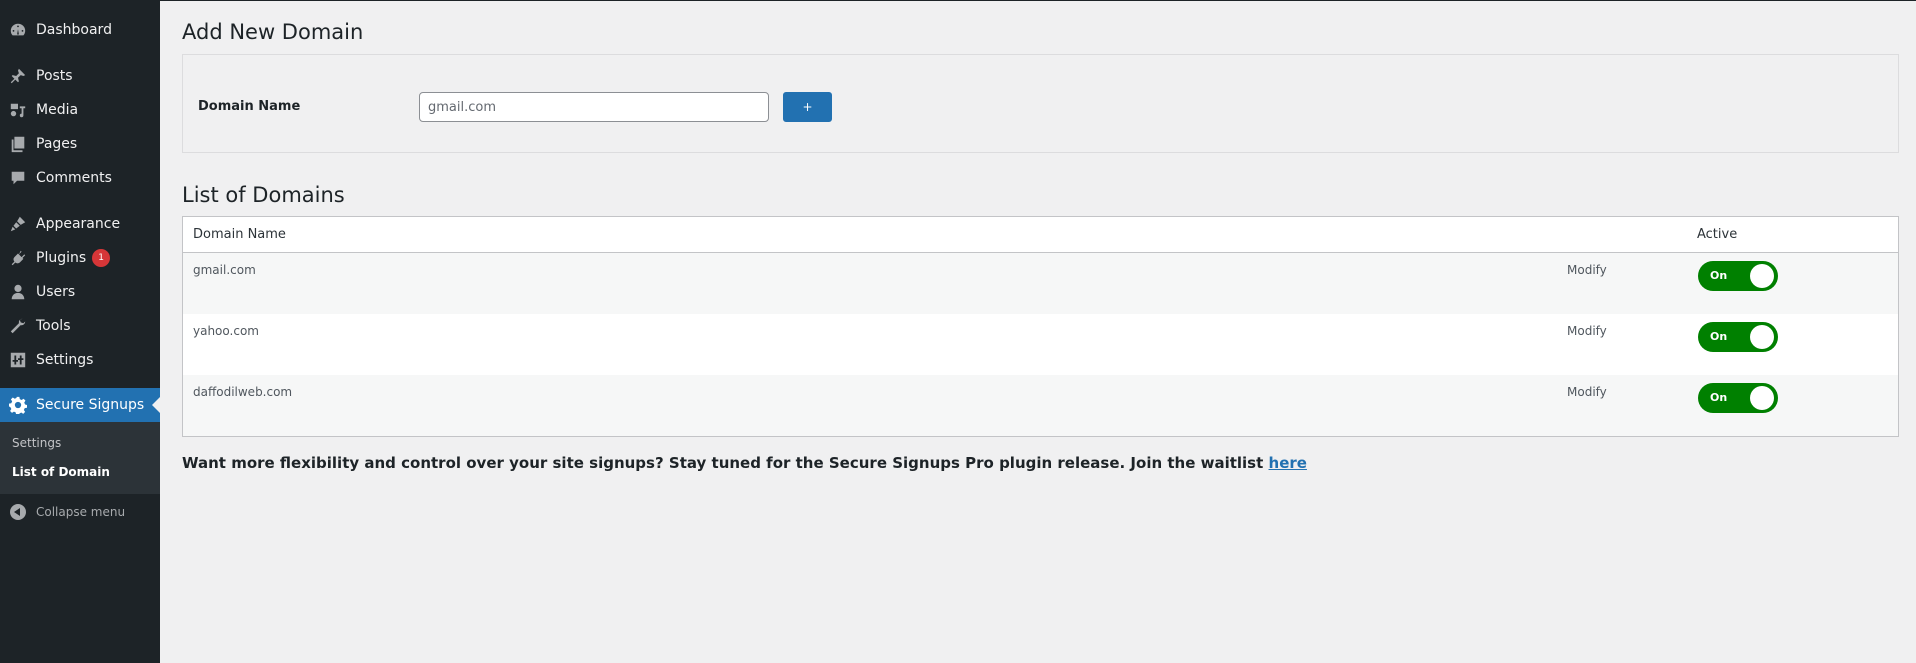 The image size is (1916, 663). What do you see at coordinates (243, 392) in the screenshot?
I see `domain-cell: daffodilweb.com` at bounding box center [243, 392].